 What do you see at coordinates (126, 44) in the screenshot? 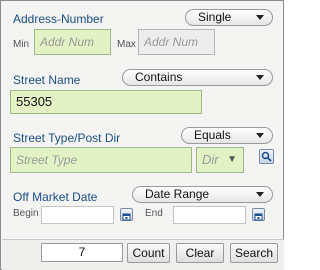
I see `address-max-label: Max` at bounding box center [126, 44].